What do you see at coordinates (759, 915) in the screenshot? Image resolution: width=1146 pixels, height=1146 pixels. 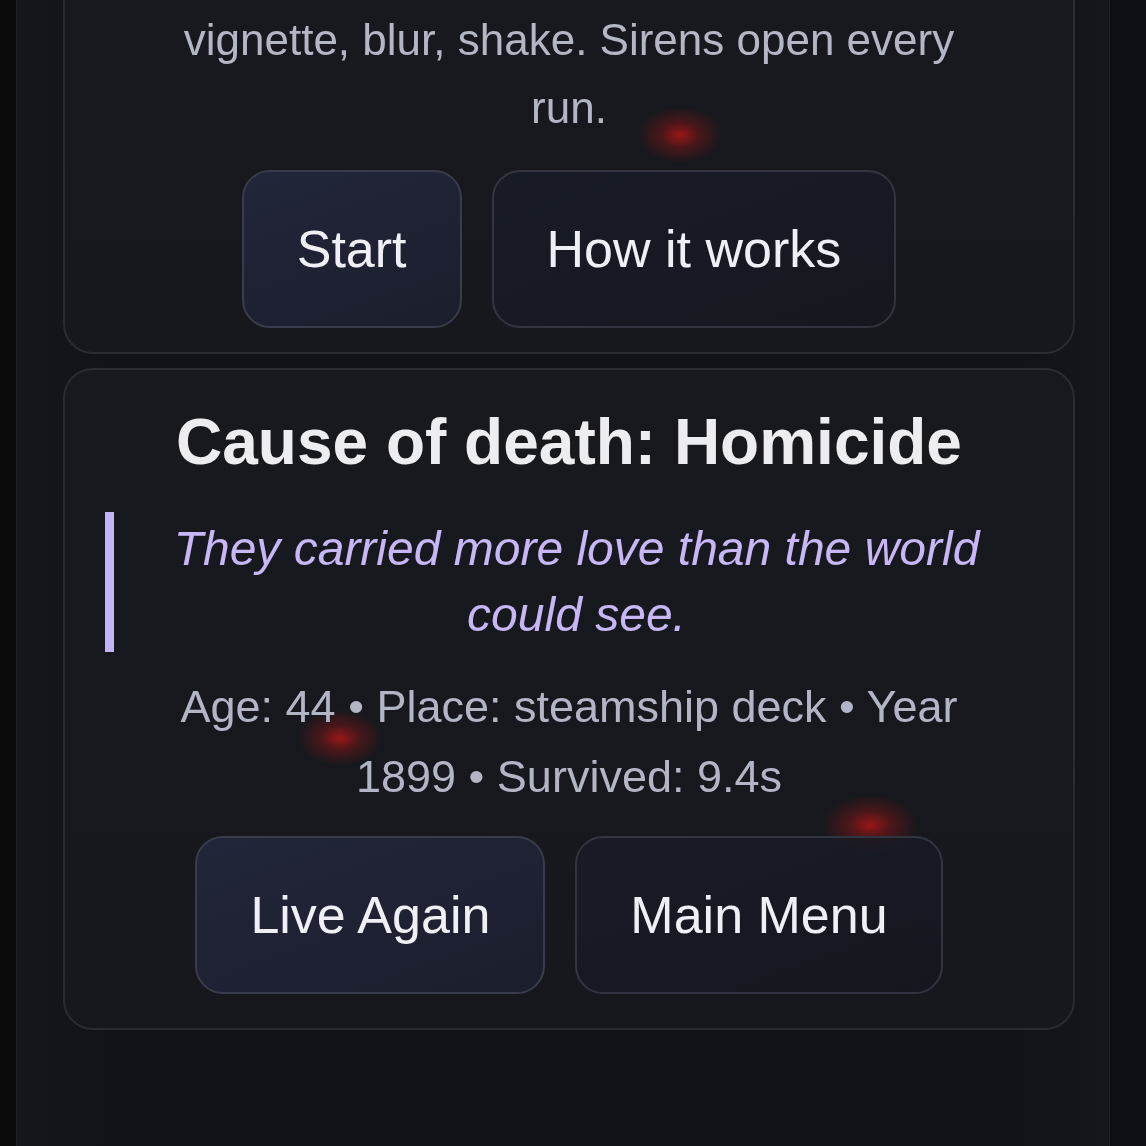 I see `menu-button: Main Menu` at bounding box center [759, 915].